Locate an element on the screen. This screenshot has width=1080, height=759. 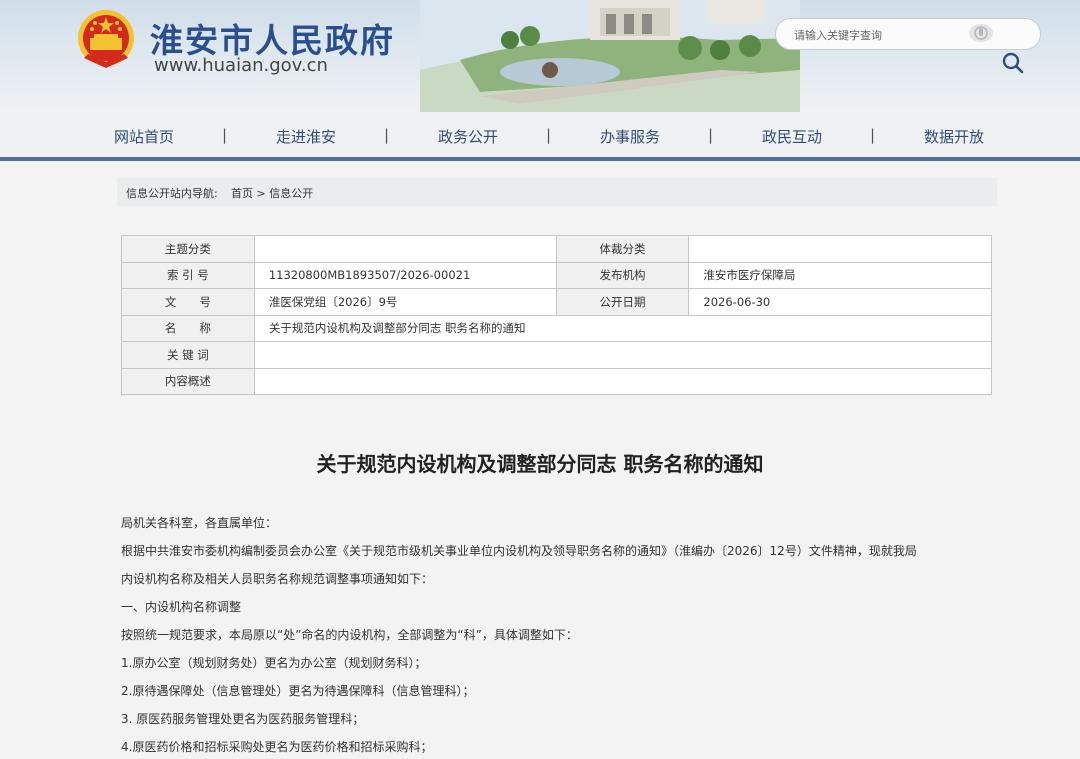
meta-key-keywords: 关 键 词 is located at coordinates (188, 355).